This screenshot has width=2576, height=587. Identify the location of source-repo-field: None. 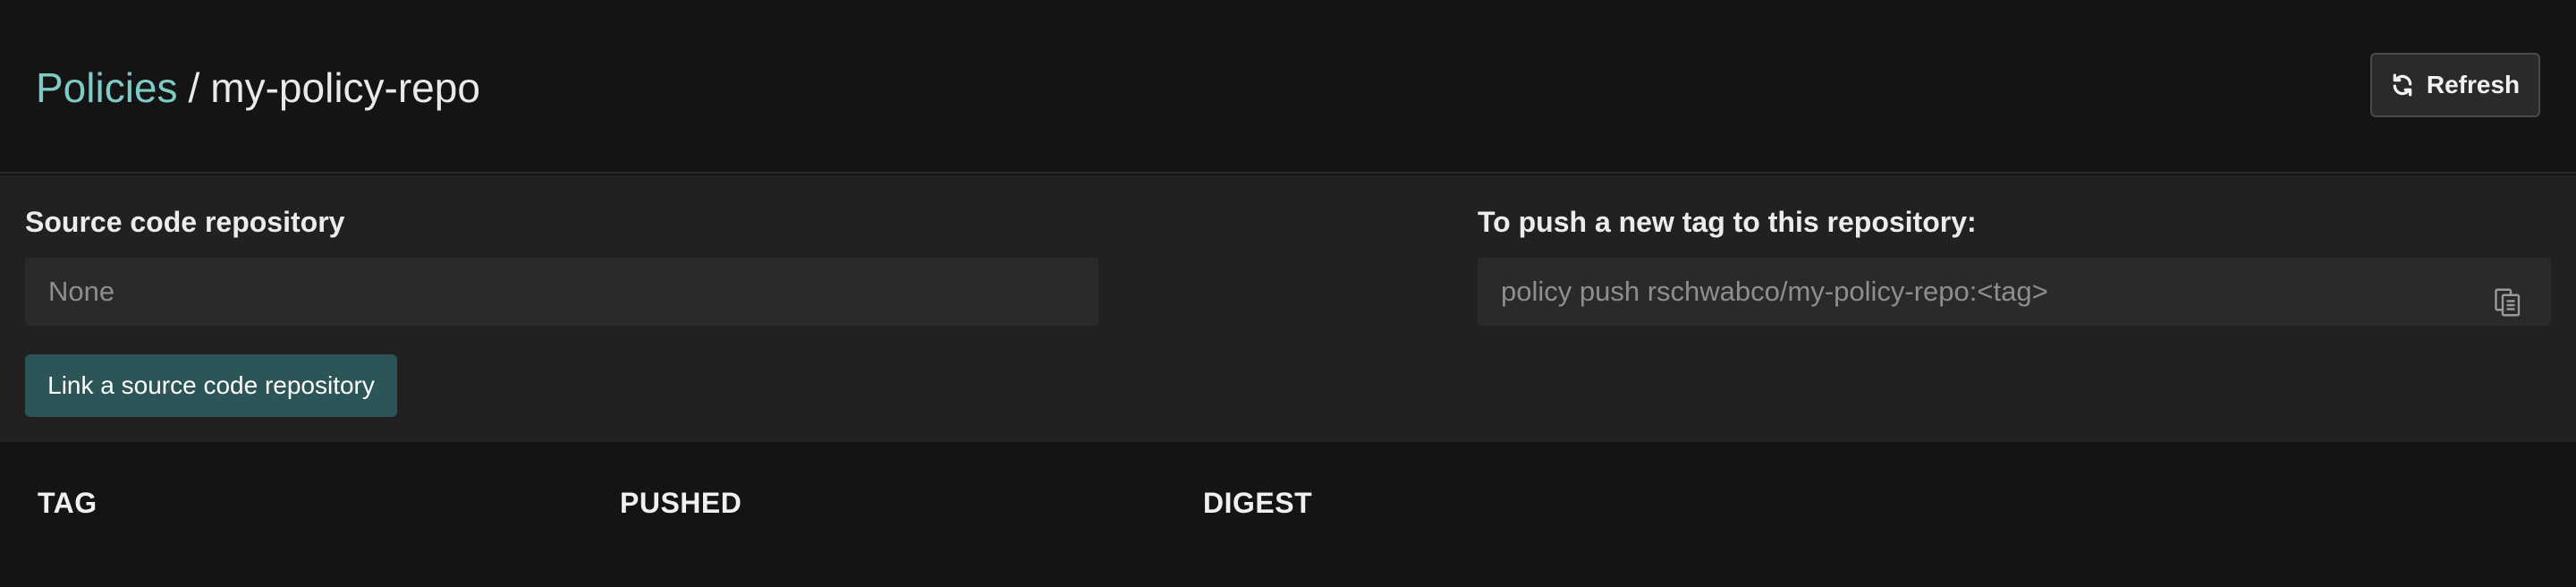
(561, 292).